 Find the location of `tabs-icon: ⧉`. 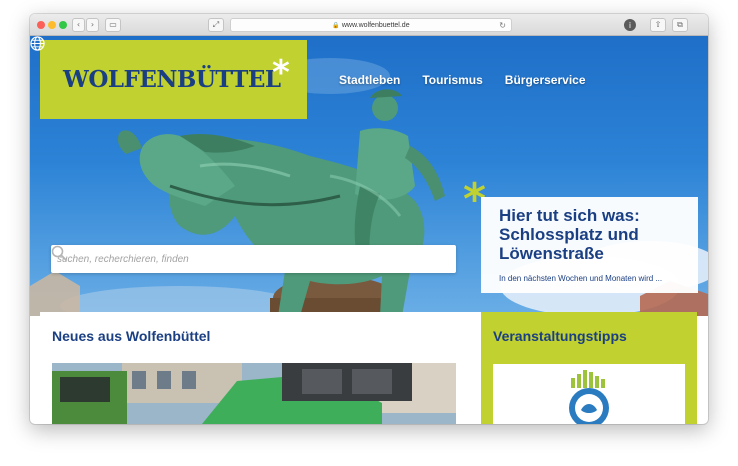

tabs-icon: ⧉ is located at coordinates (680, 24).